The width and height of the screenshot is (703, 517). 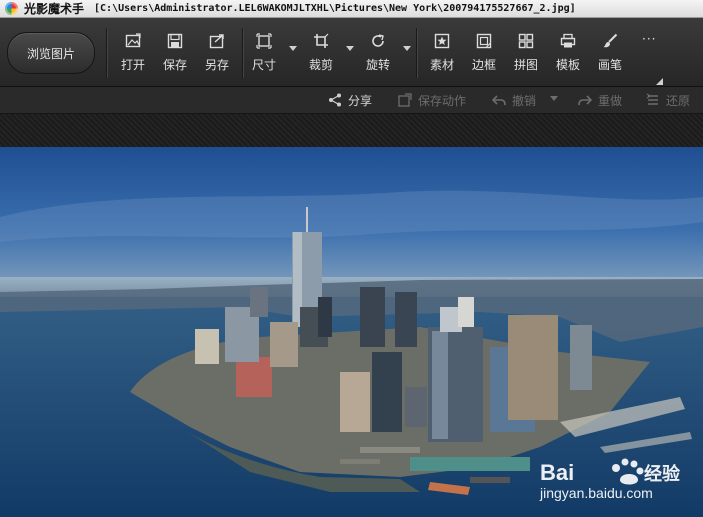 I want to click on undo-dropdown-chevron-icon, so click(x=554, y=98).